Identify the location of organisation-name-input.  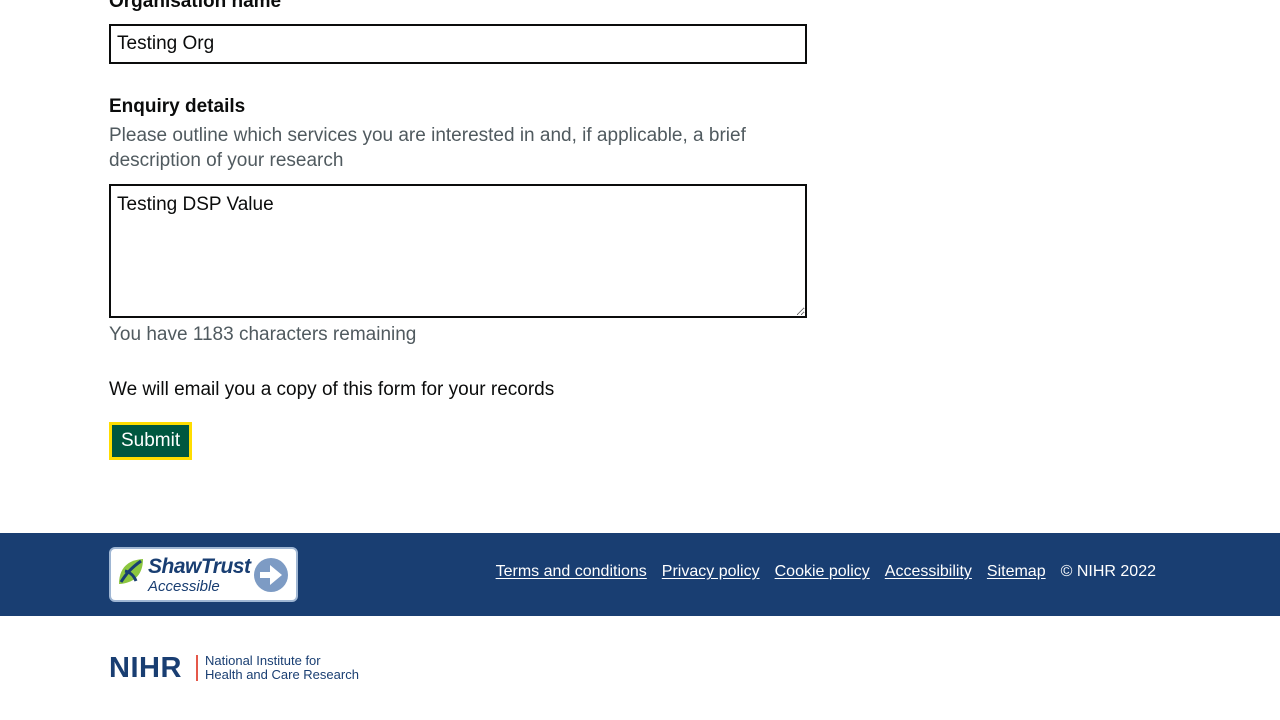
(458, 44).